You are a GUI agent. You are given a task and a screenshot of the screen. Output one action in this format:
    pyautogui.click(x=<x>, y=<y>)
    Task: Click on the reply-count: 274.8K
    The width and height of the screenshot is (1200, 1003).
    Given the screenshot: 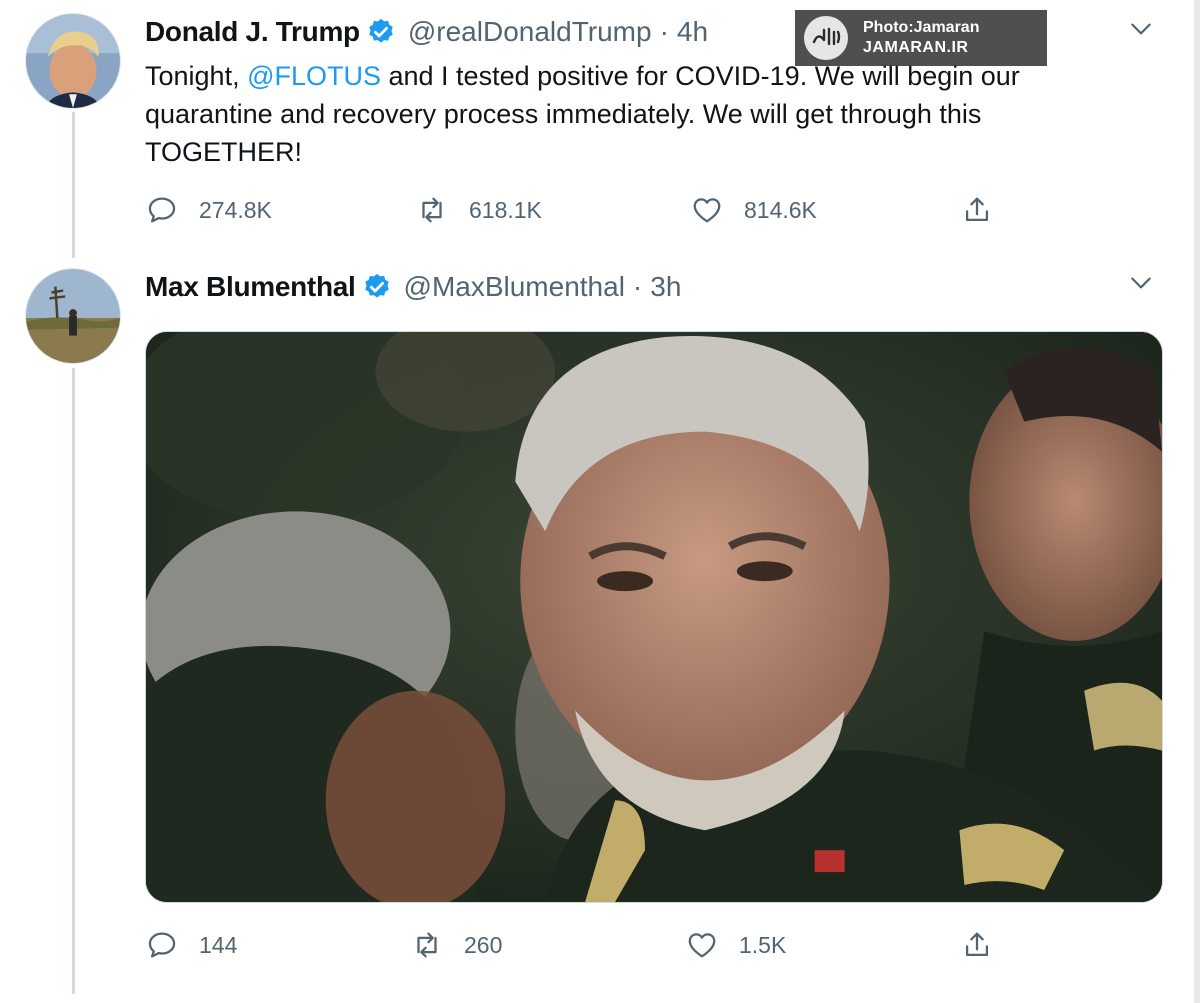 What is the action you would take?
    pyautogui.click(x=235, y=209)
    